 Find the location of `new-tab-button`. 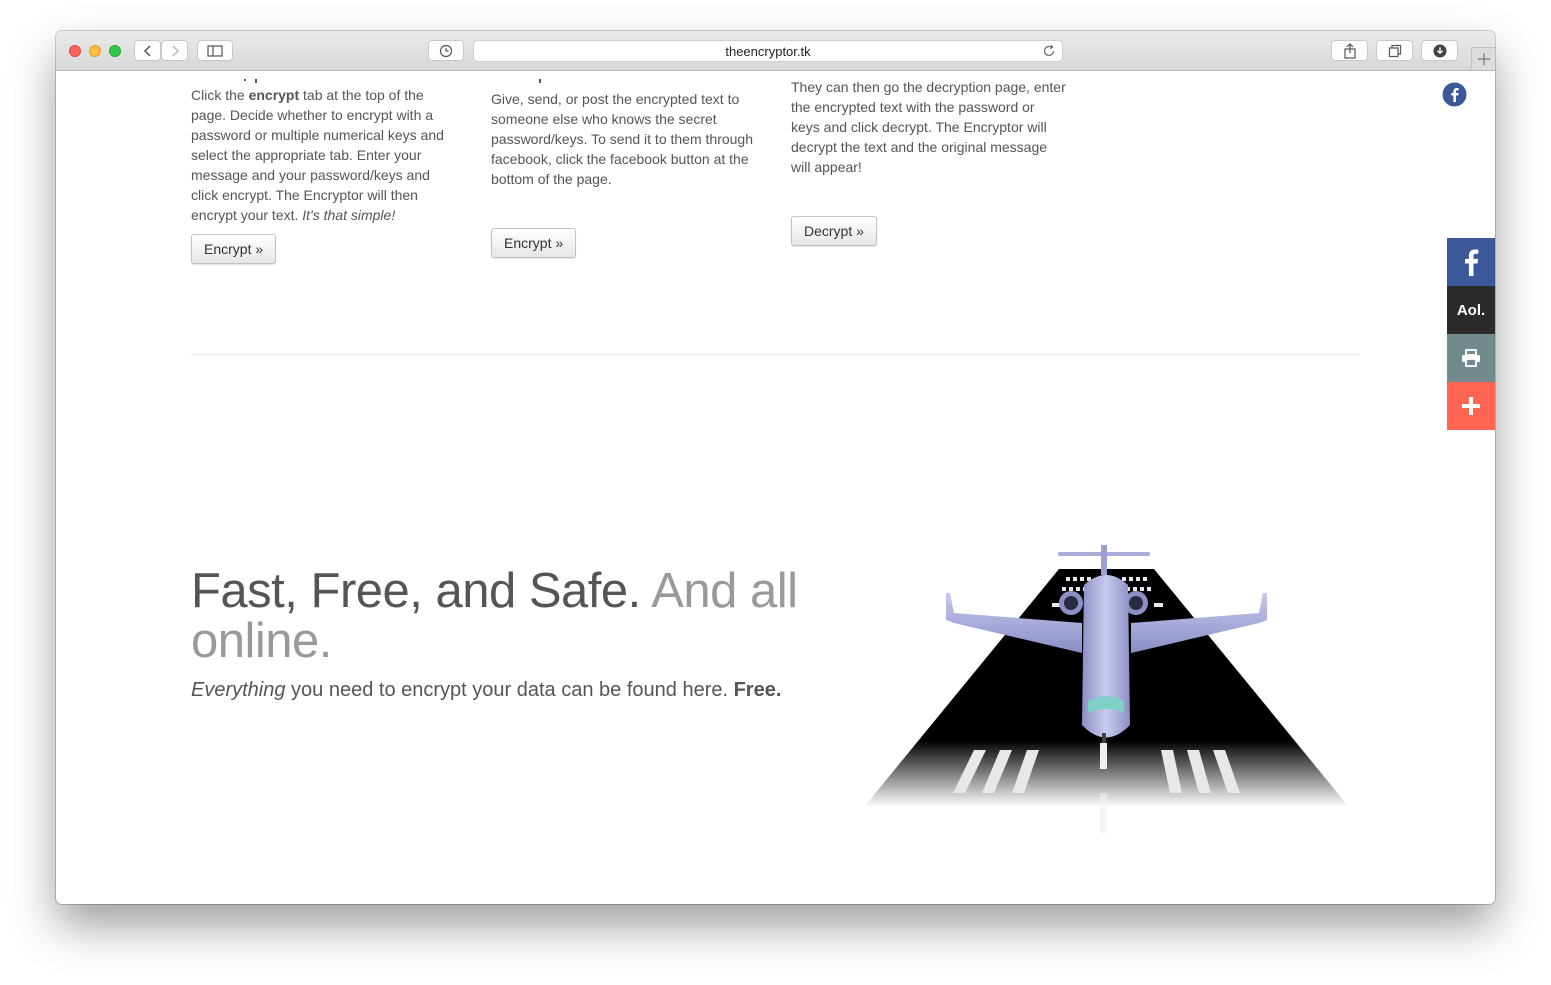

new-tab-button is located at coordinates (1483, 58).